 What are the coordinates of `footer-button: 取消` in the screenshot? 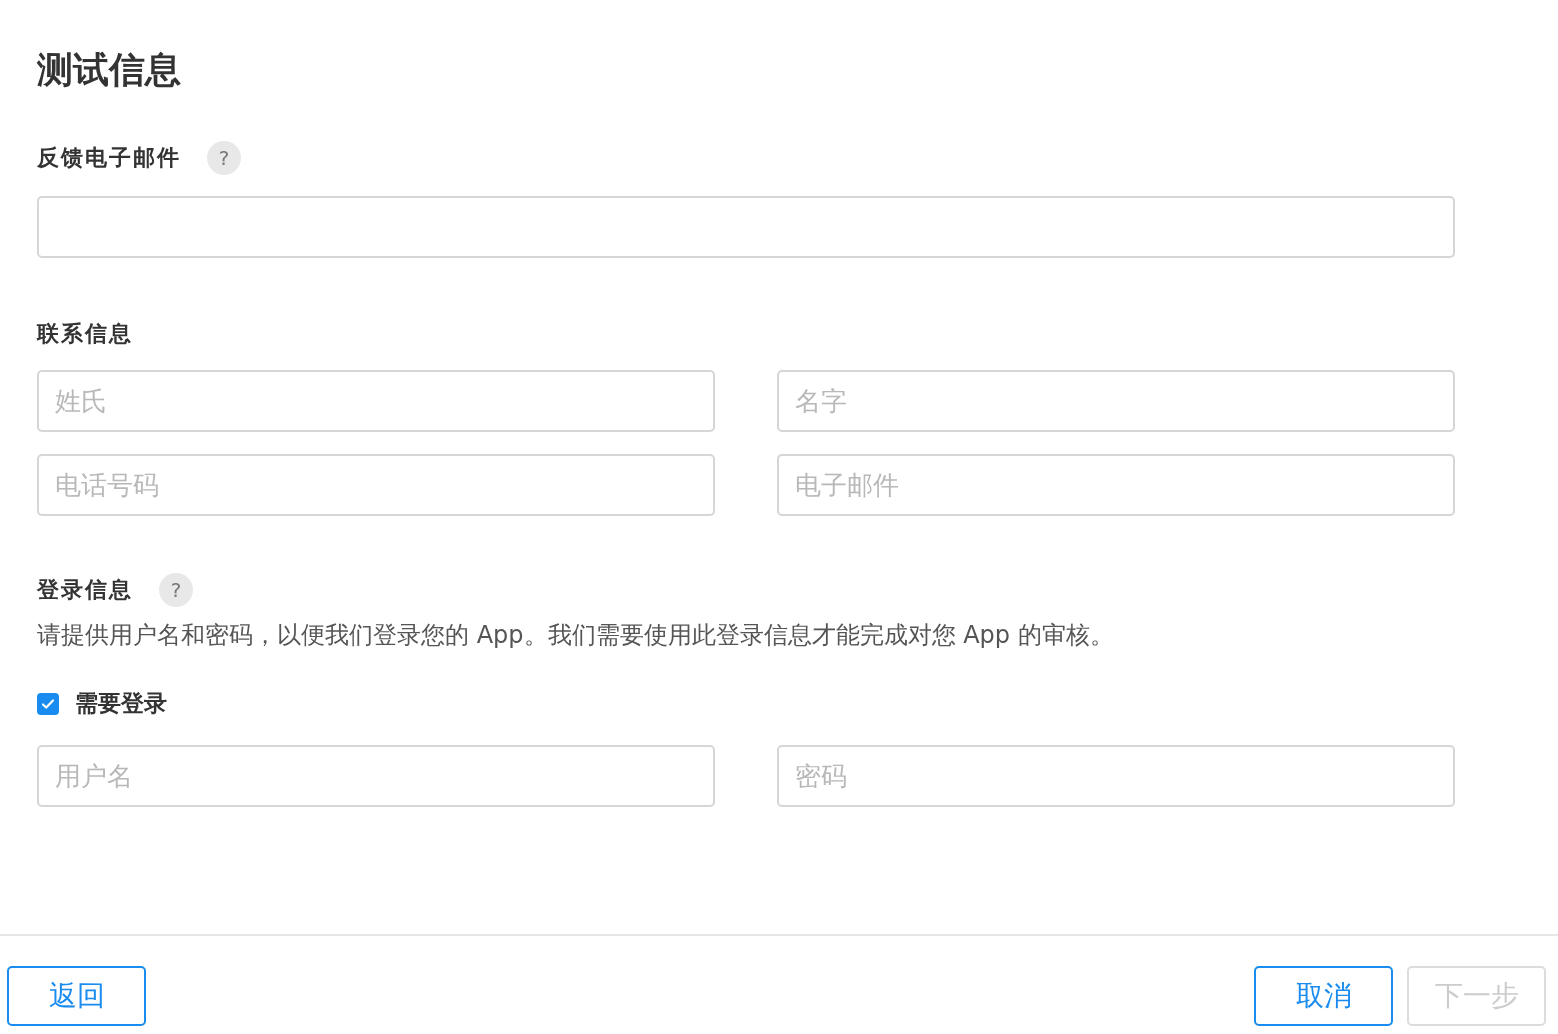 It's located at (1323, 996).